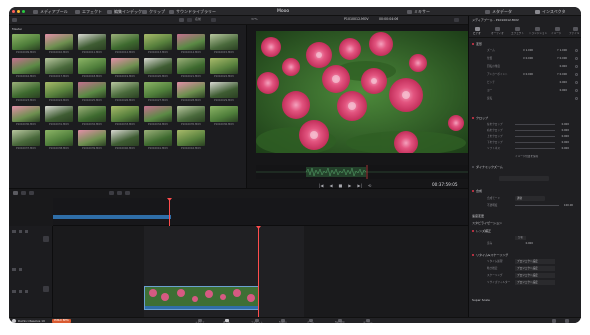 The width and height of the screenshot is (590, 335). What do you see at coordinates (538, 34) in the screenshot?
I see `tab-transition: トランジション` at bounding box center [538, 34].